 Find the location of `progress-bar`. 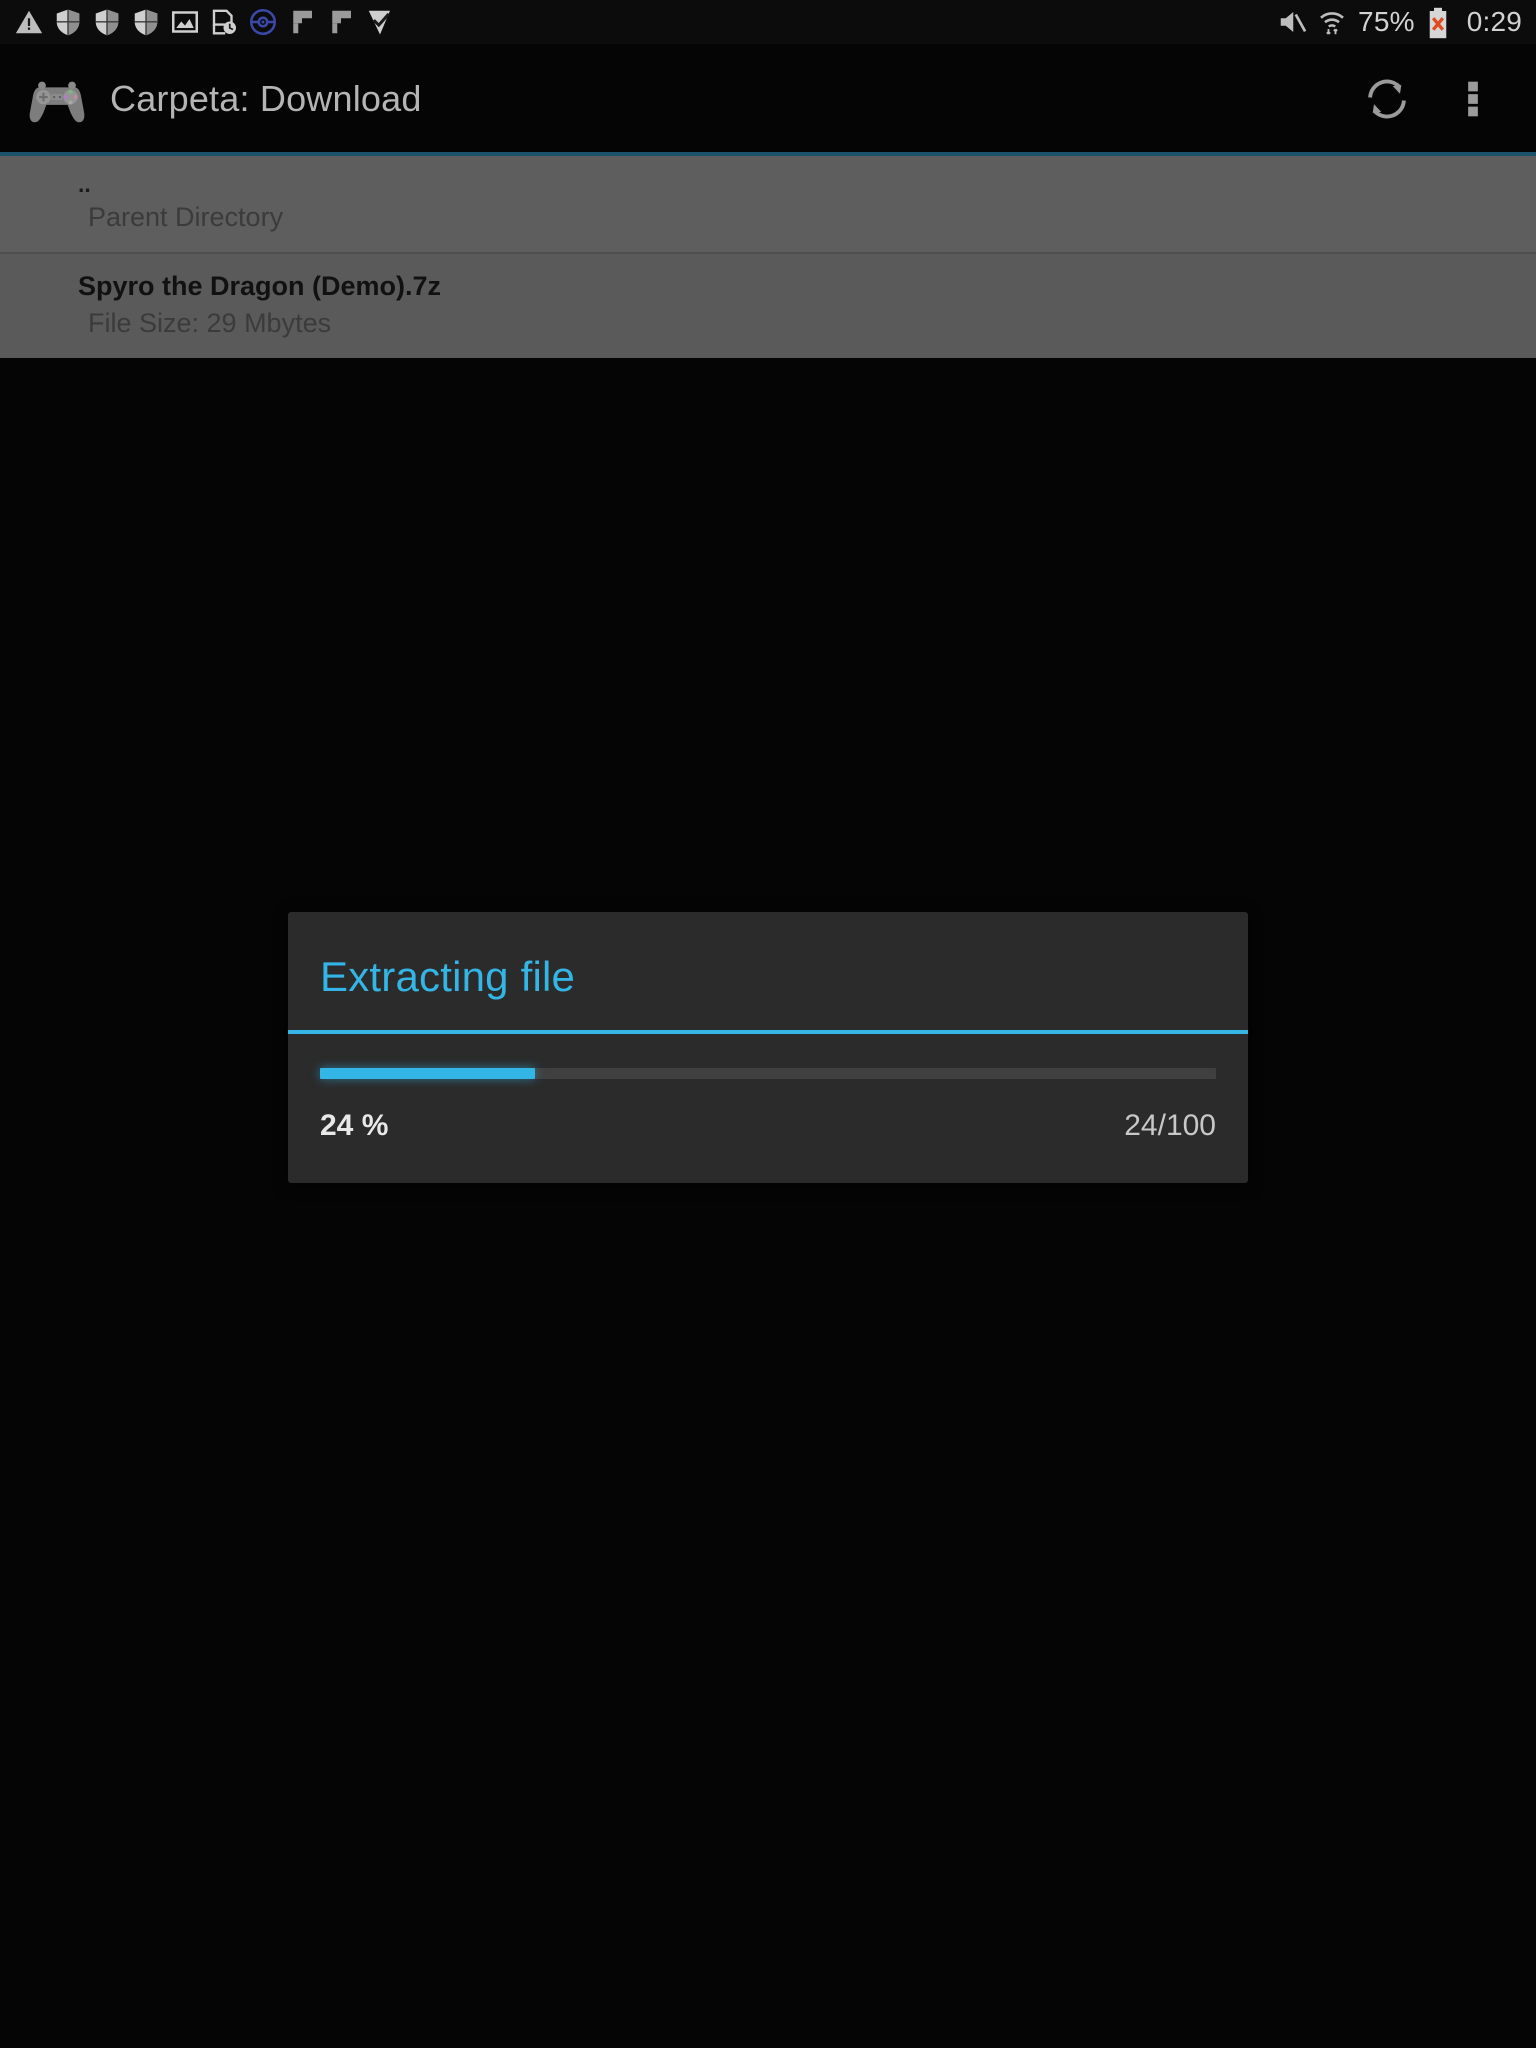

progress-bar is located at coordinates (768, 1073).